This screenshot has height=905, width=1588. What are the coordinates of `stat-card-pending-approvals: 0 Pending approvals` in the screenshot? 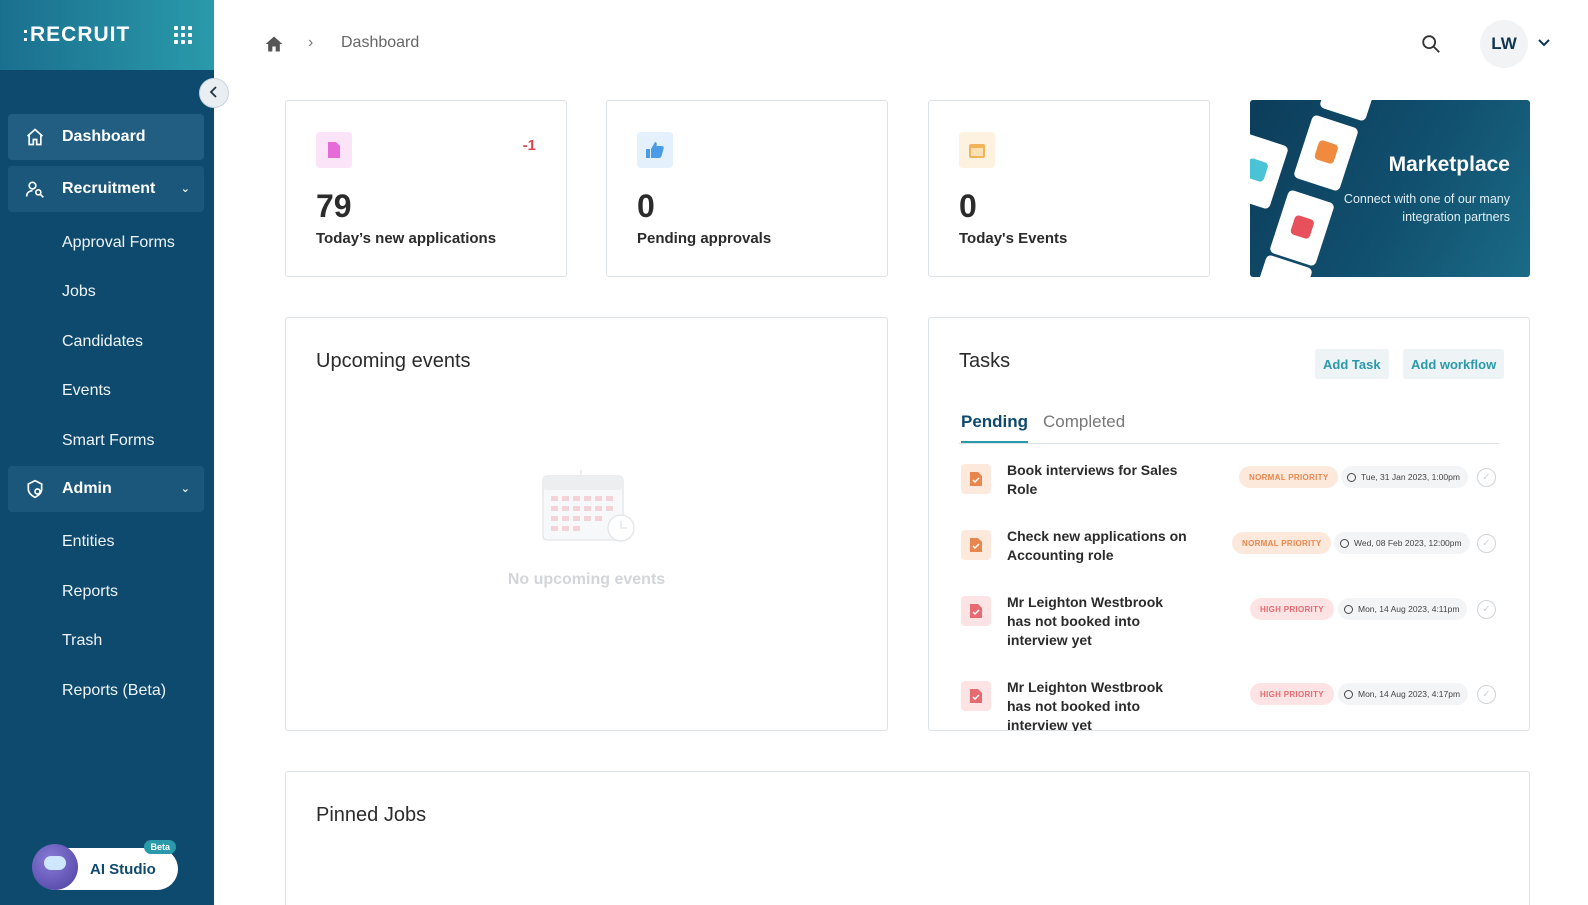 It's located at (747, 188).